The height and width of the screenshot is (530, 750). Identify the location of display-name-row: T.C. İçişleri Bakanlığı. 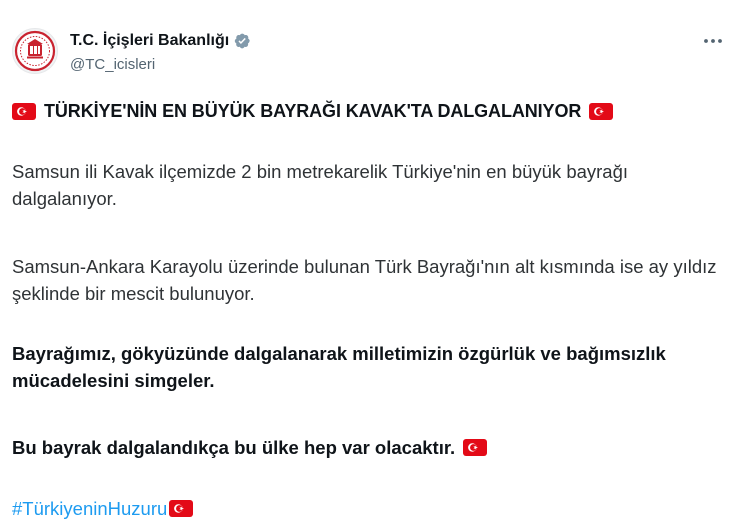
(160, 41).